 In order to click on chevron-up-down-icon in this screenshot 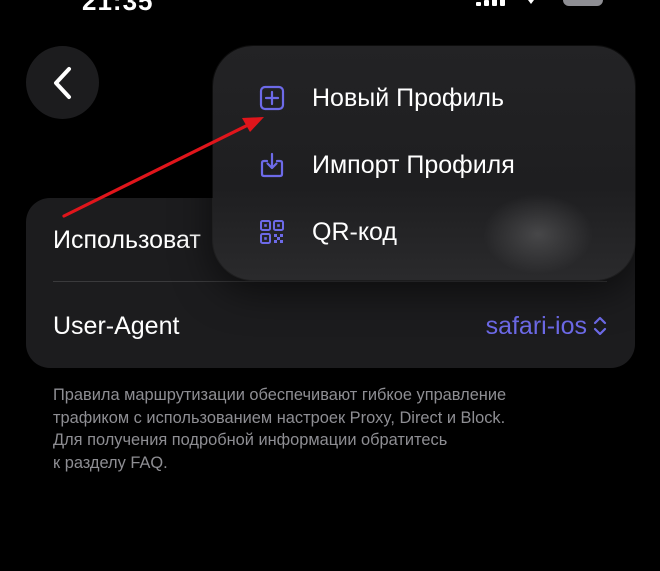, I will do `click(600, 326)`.